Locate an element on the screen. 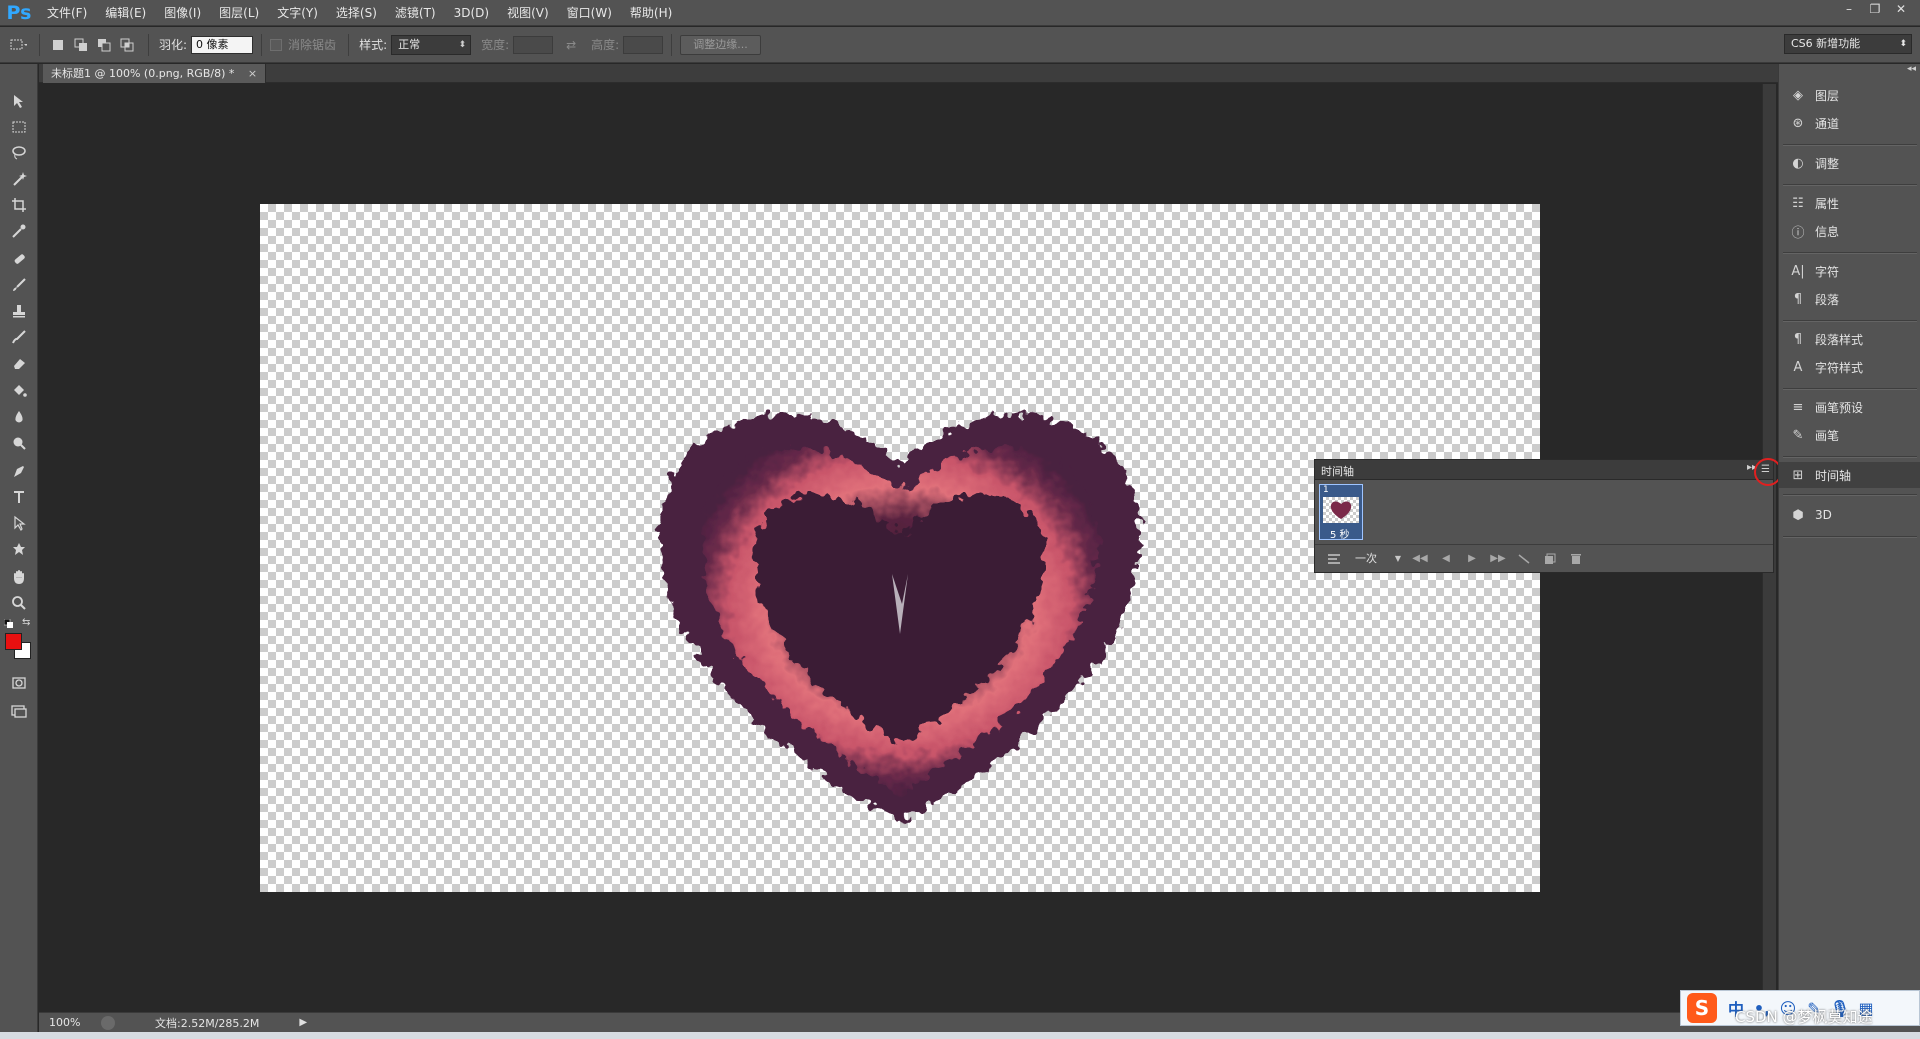 The height and width of the screenshot is (1039, 1920). document-size: 文档:2.52M/285.2M is located at coordinates (207, 1023).